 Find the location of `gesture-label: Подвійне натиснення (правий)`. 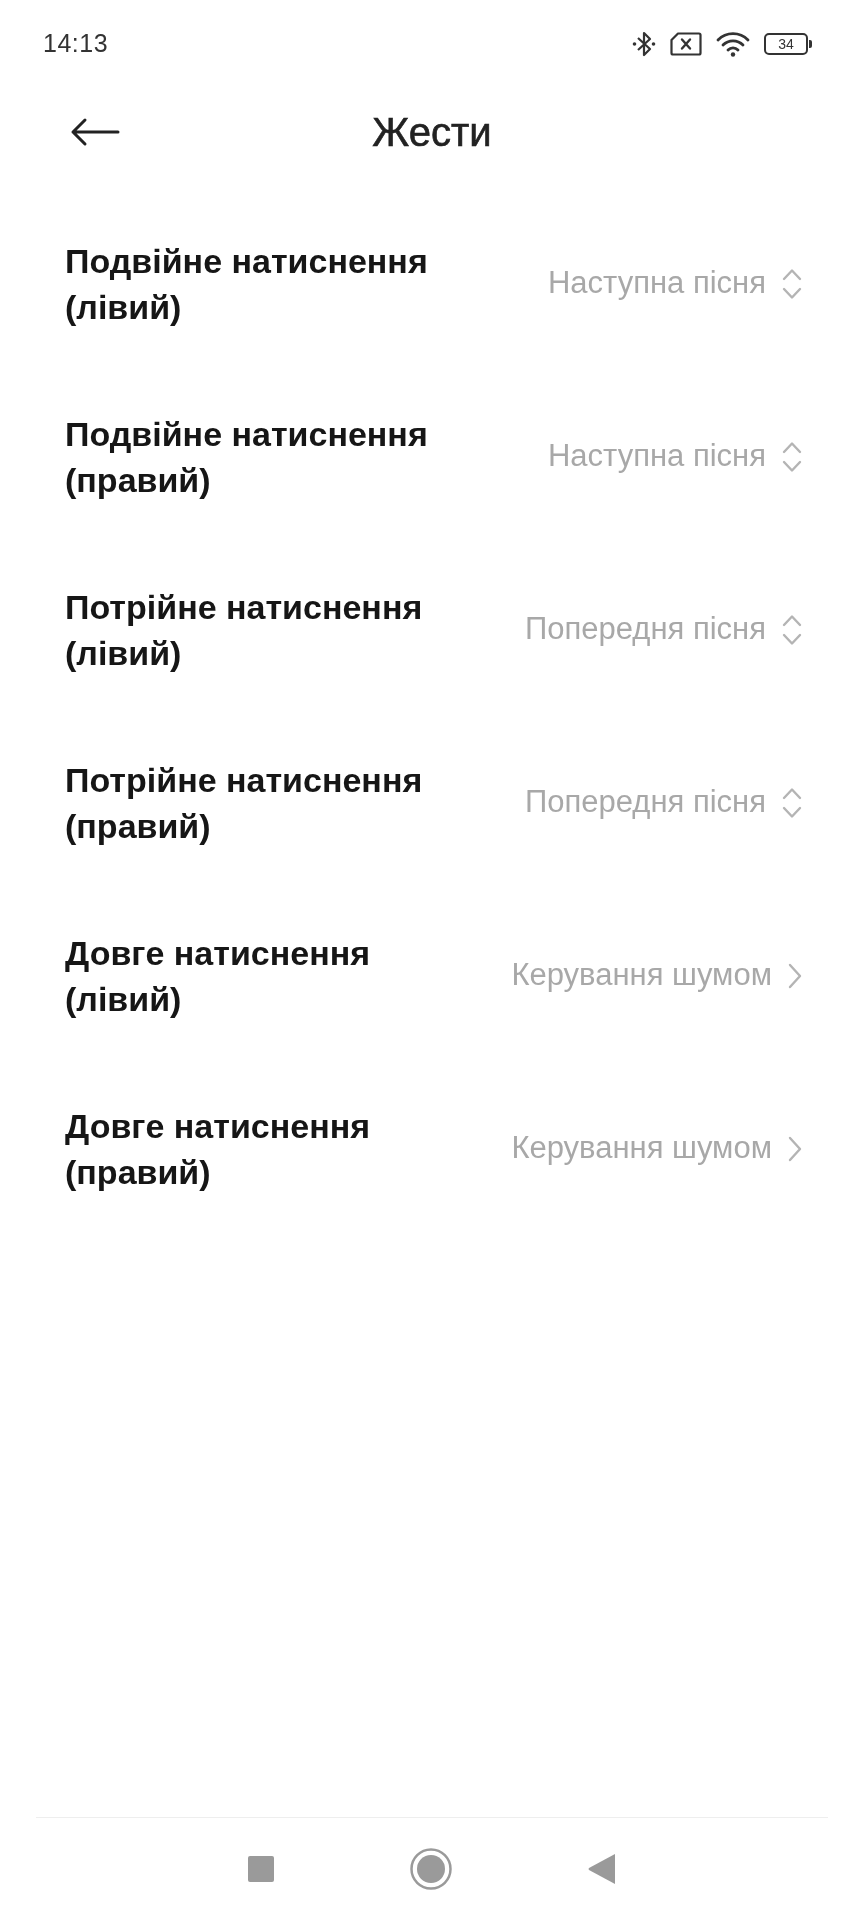

gesture-label: Подвійне натиснення (правий) is located at coordinates (247, 457).